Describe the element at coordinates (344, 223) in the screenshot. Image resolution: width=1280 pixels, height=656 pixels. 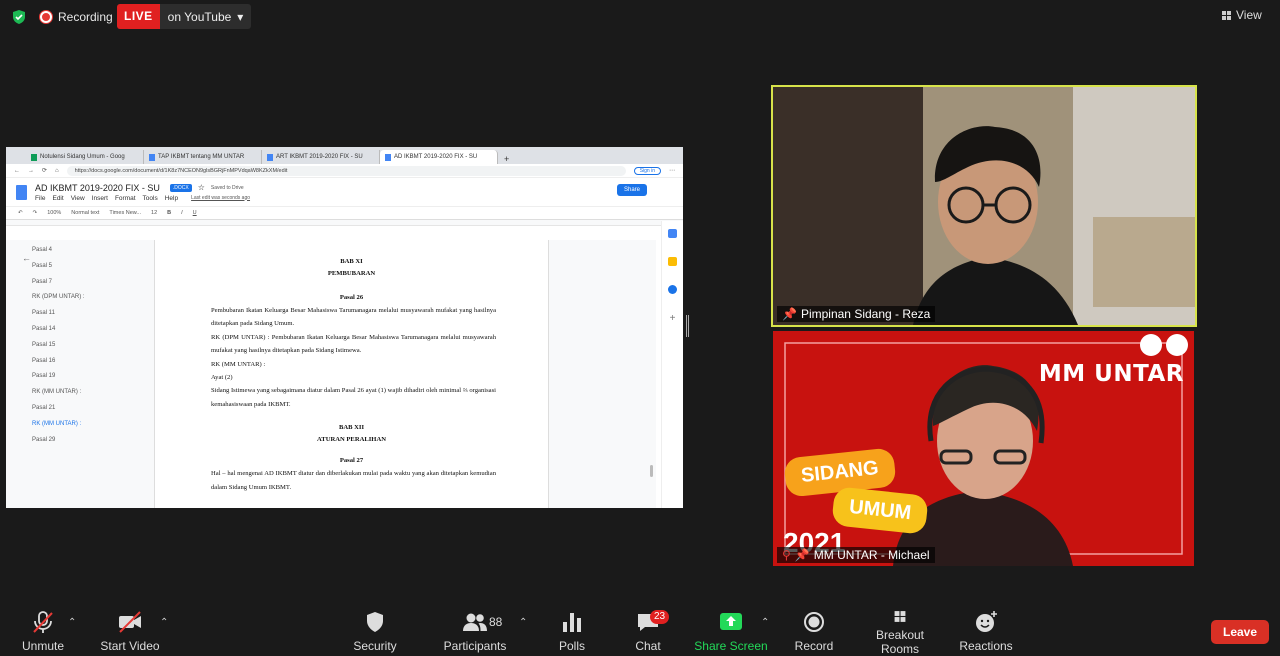
I see `ruler` at that location.